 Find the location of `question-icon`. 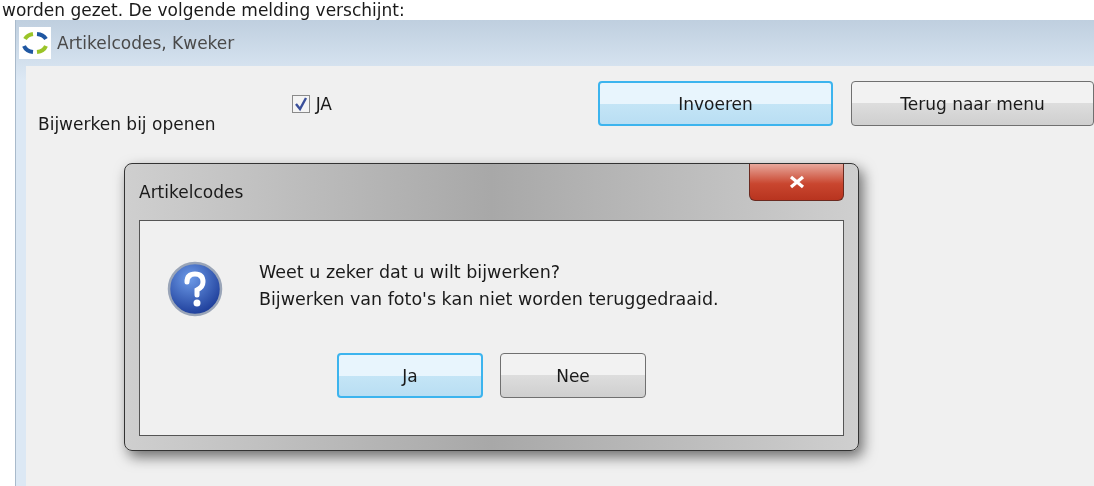

question-icon is located at coordinates (195, 289).